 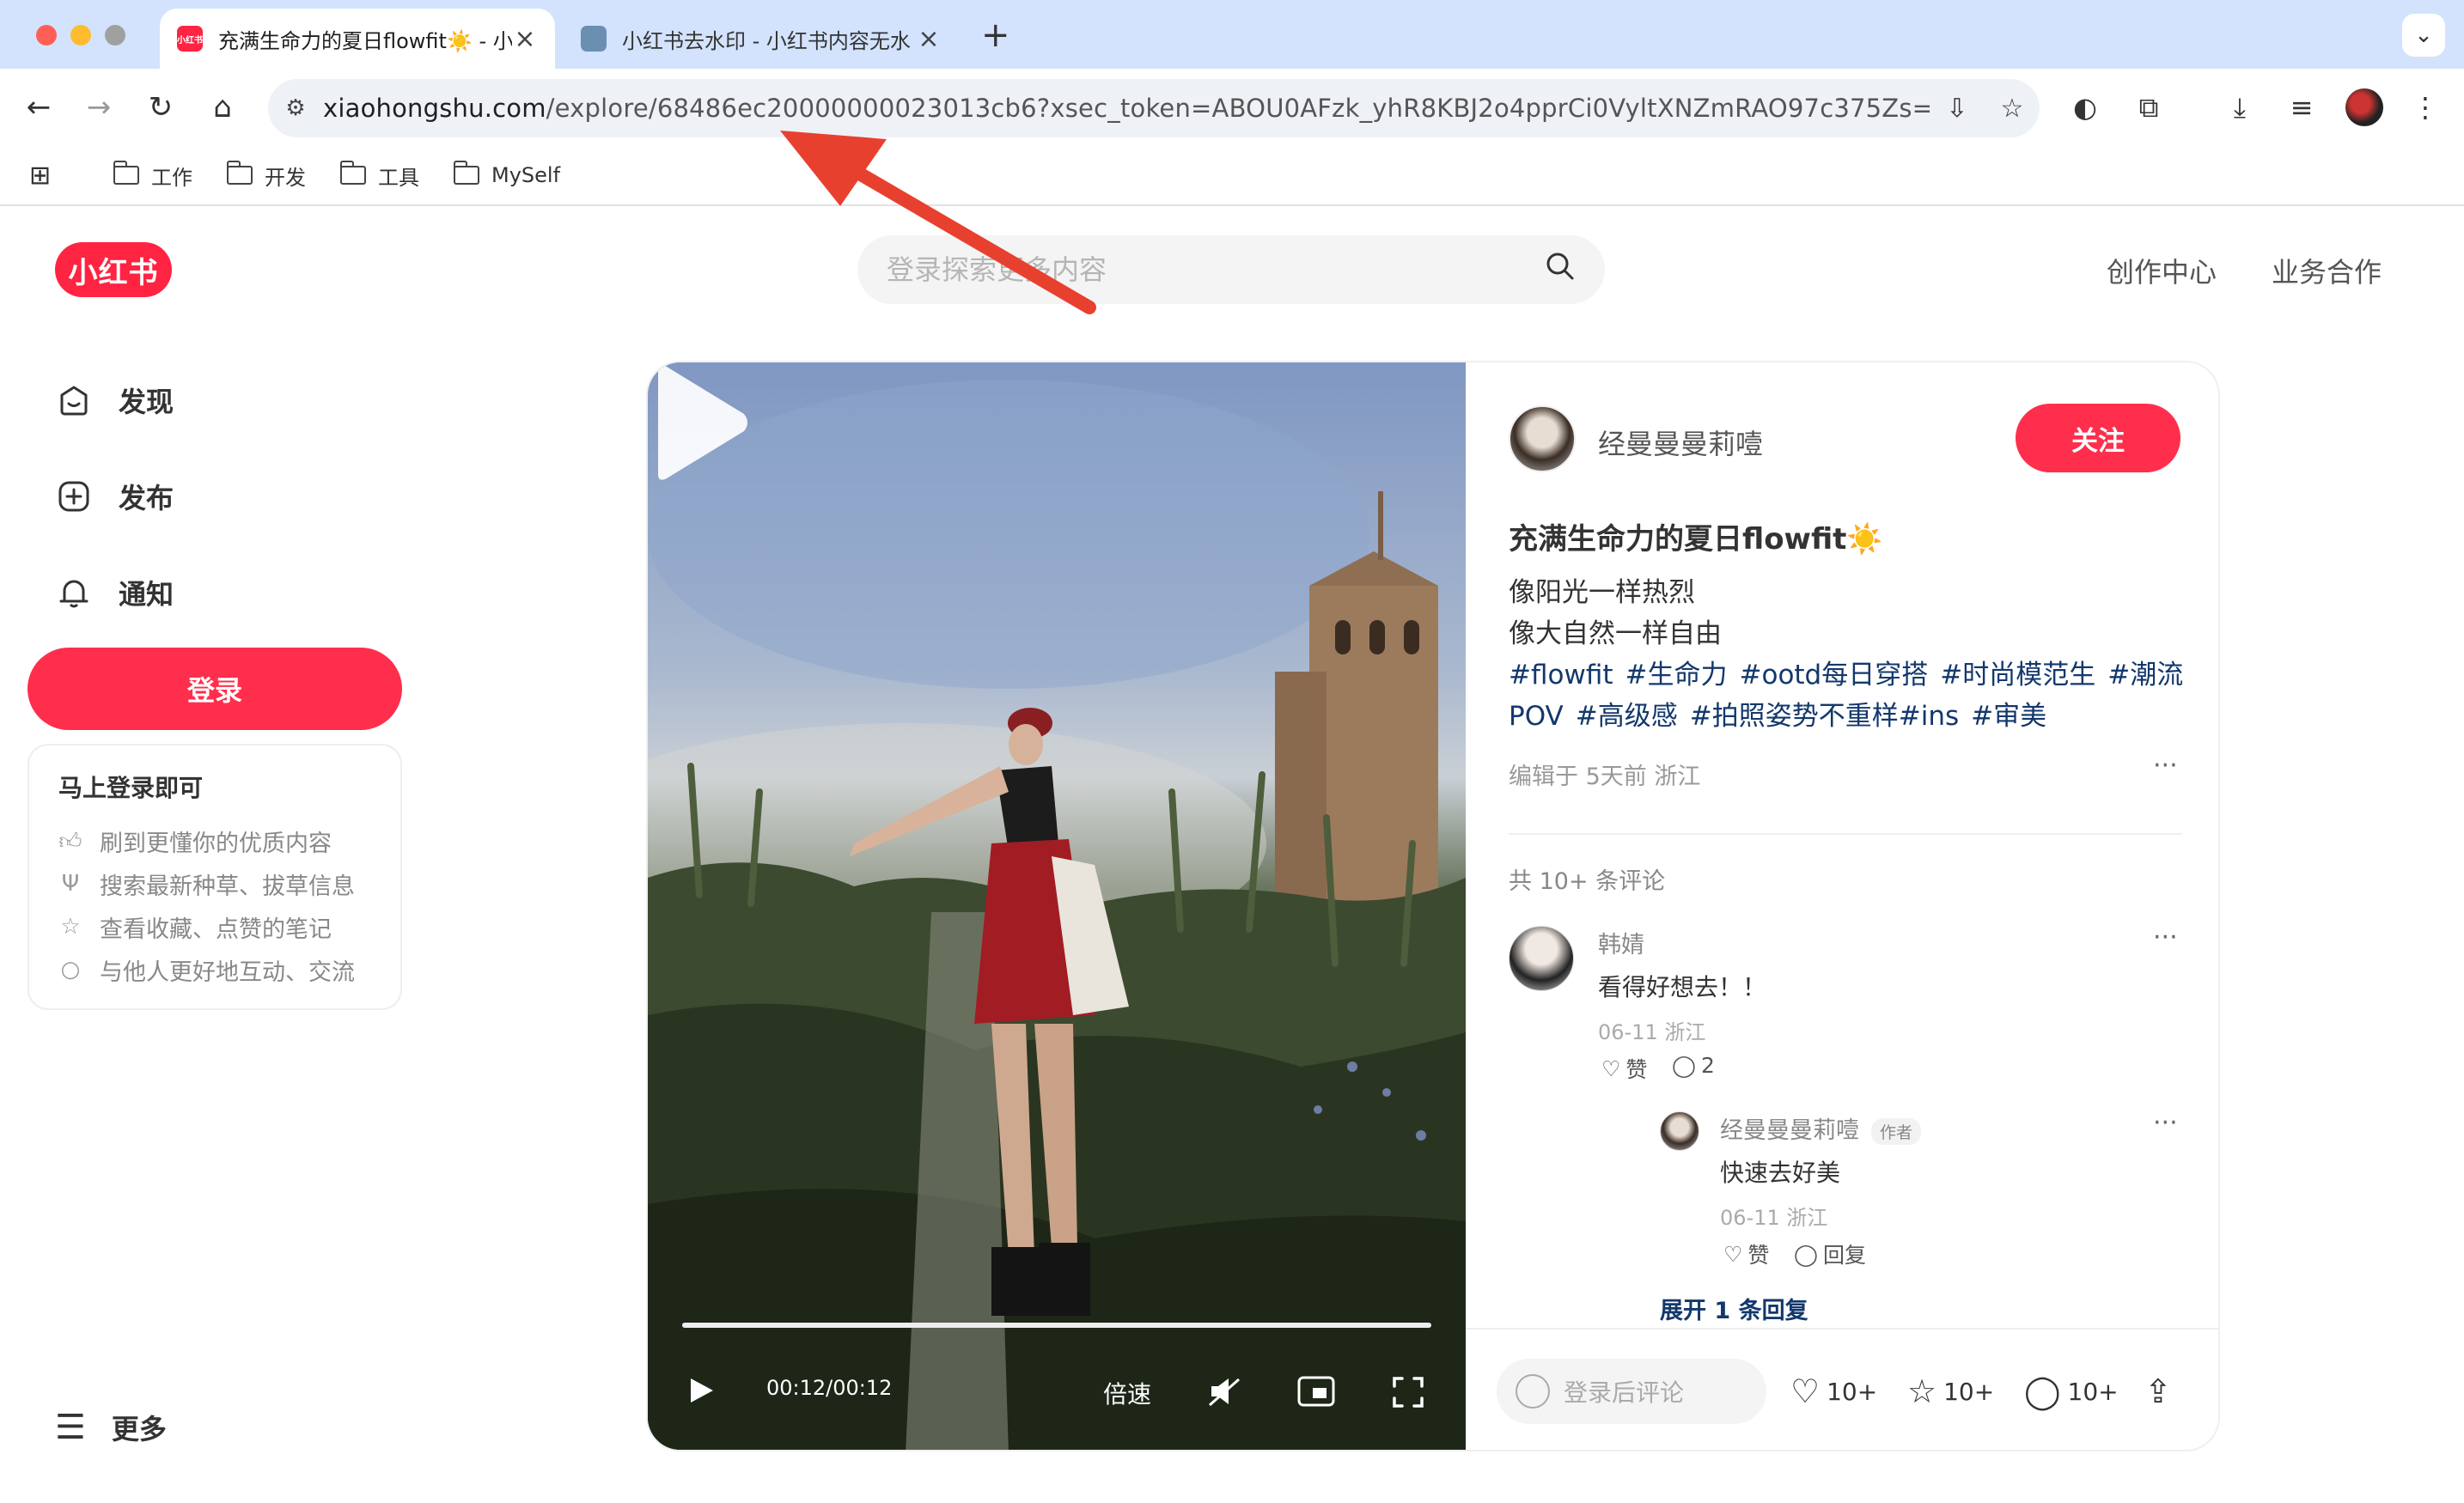 What do you see at coordinates (1830, 1253) in the screenshot?
I see `reply-reply-button: ◯ 回复` at bounding box center [1830, 1253].